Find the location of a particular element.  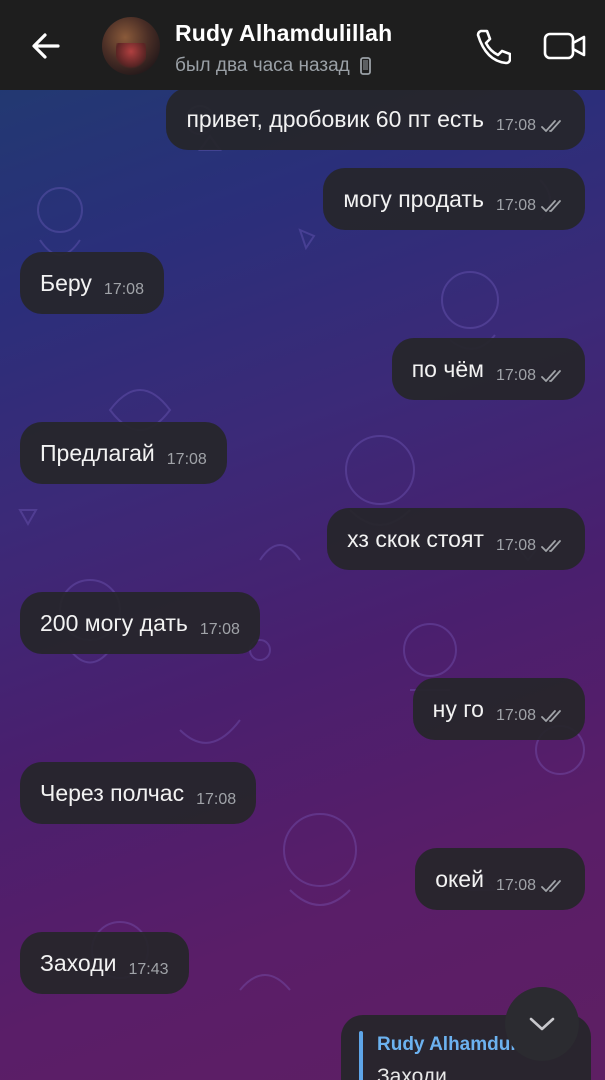

message-outgoing: ну го 17:08 is located at coordinates (498, 709).